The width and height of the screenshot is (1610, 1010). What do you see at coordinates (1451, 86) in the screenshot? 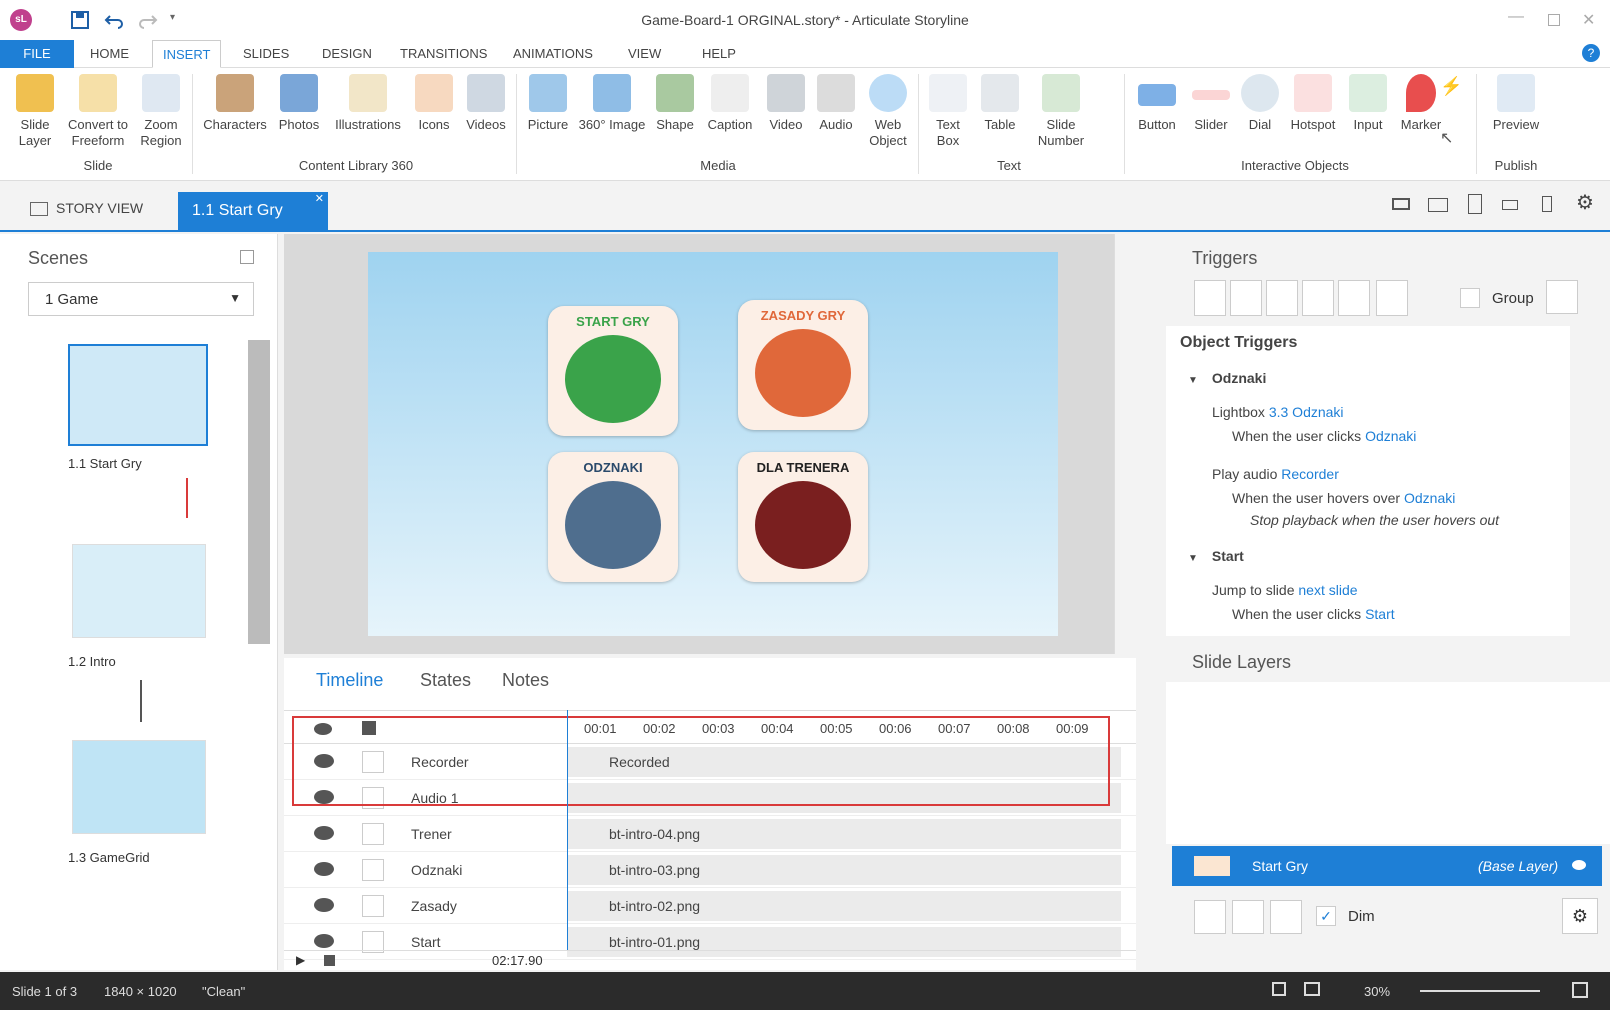
I see `trigger-icon: ⚡` at bounding box center [1451, 86].